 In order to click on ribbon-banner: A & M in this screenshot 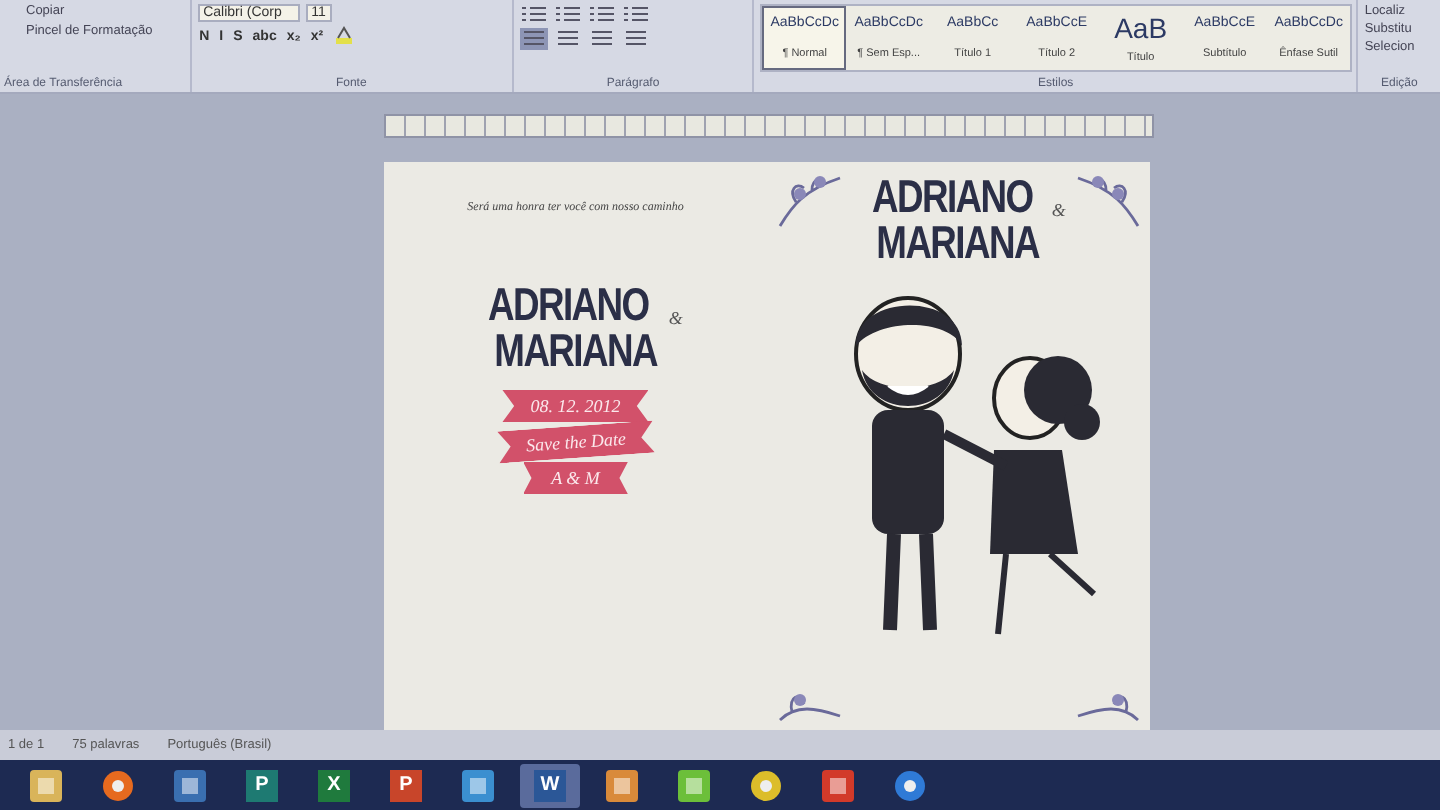, I will do `click(575, 478)`.